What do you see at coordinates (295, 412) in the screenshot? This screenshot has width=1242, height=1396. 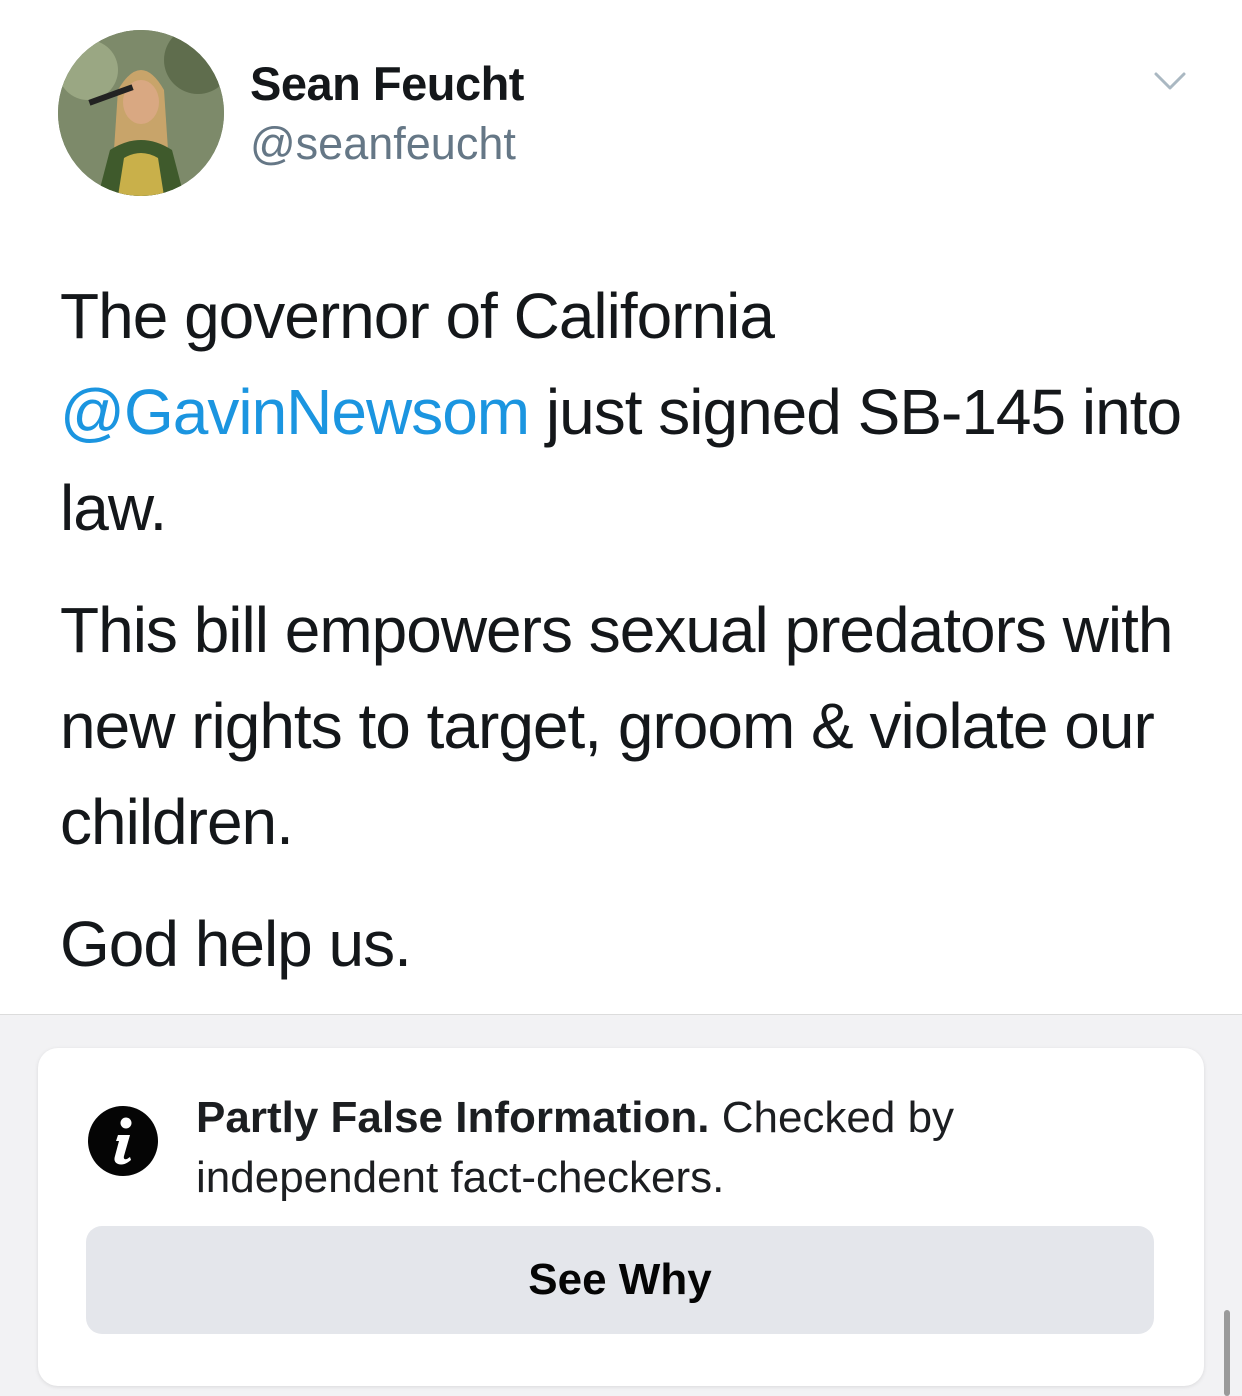 I see `mention-link: @GavinNewsom` at bounding box center [295, 412].